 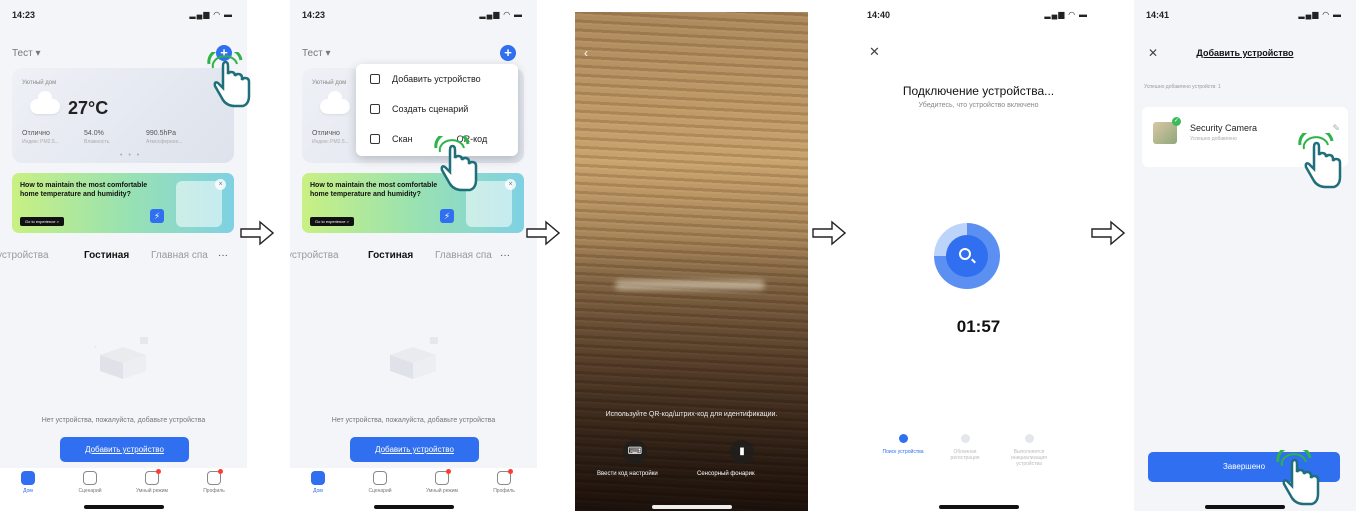 I want to click on weather-metric: 54.0% Влажность, so click(x=96, y=137).